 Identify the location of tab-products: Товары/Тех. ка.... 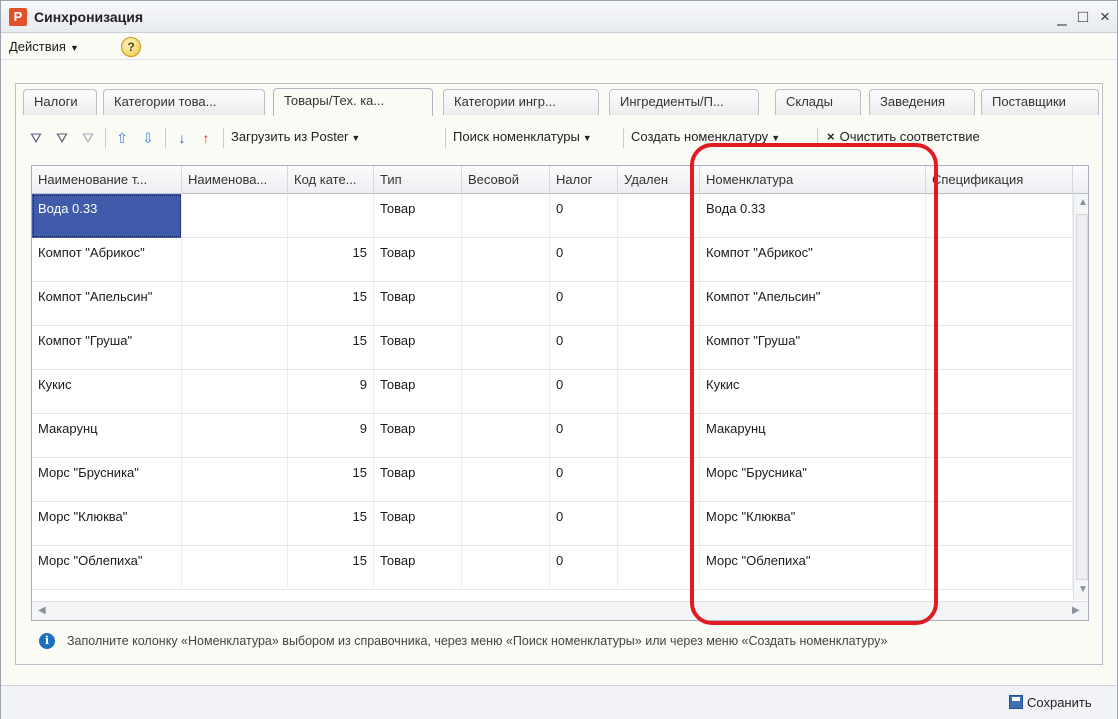
(353, 102).